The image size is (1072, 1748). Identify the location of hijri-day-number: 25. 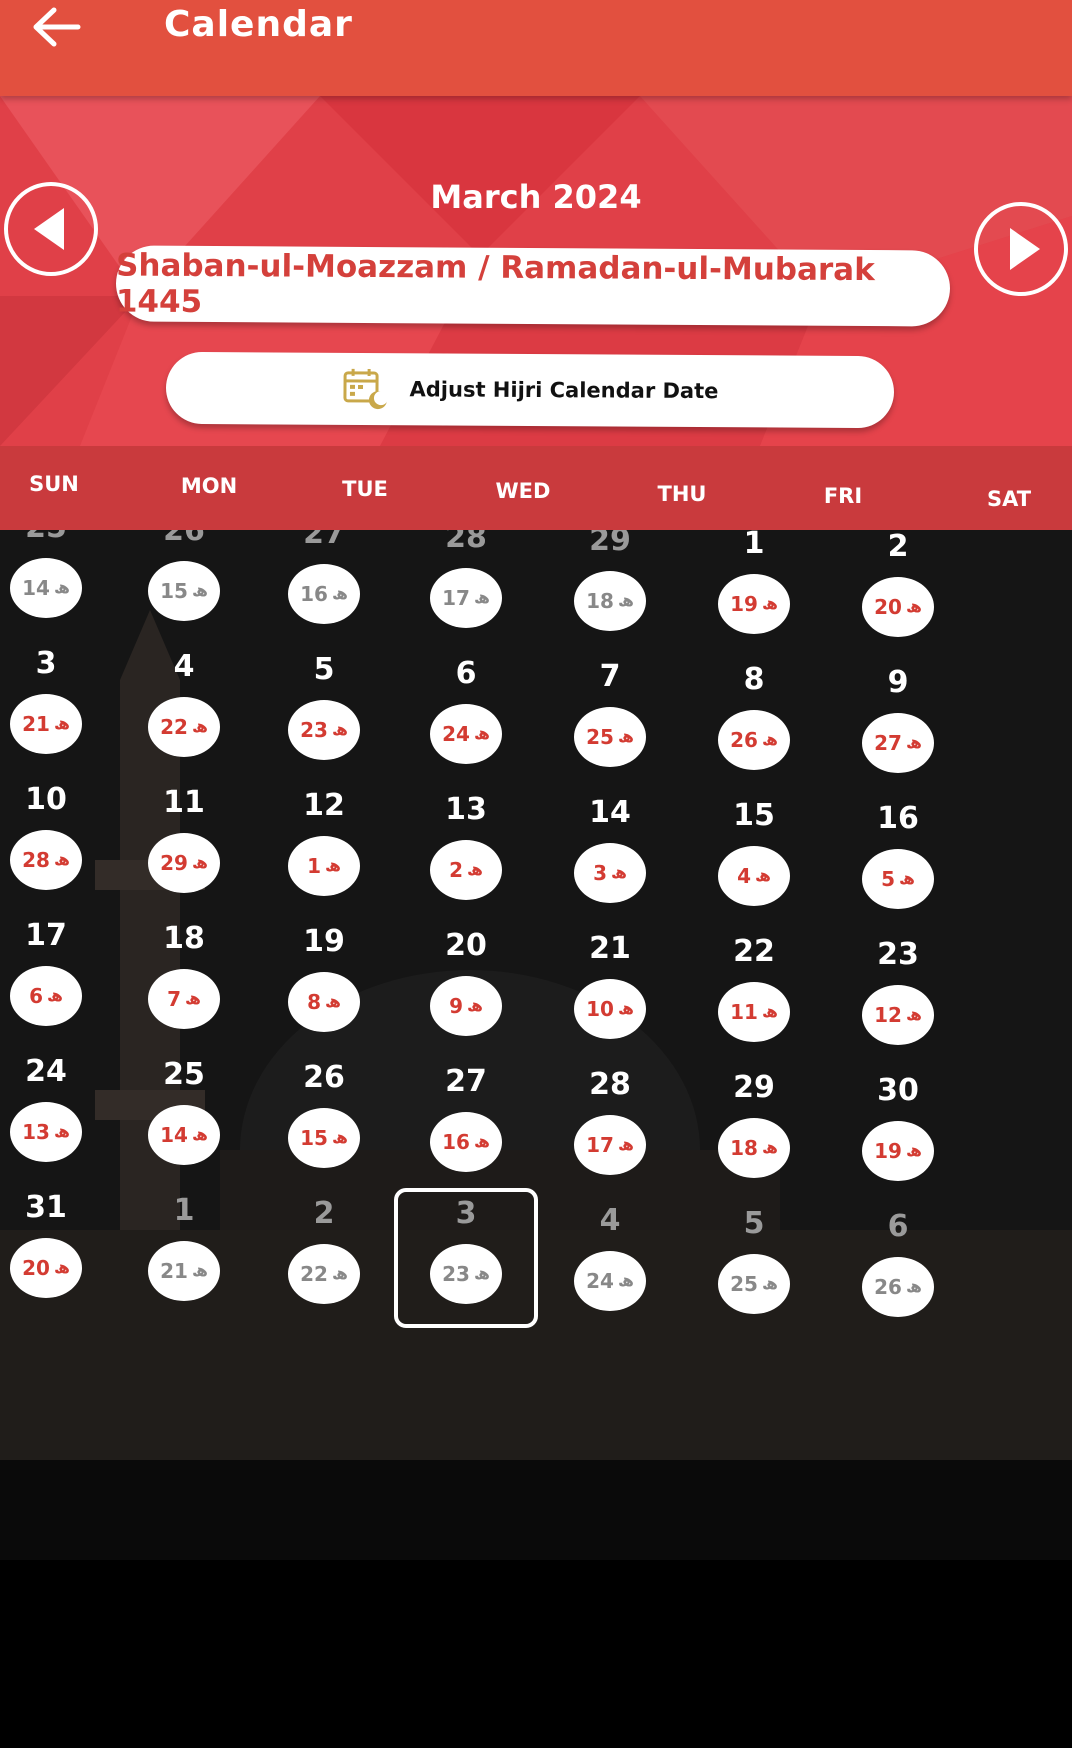
(744, 1284).